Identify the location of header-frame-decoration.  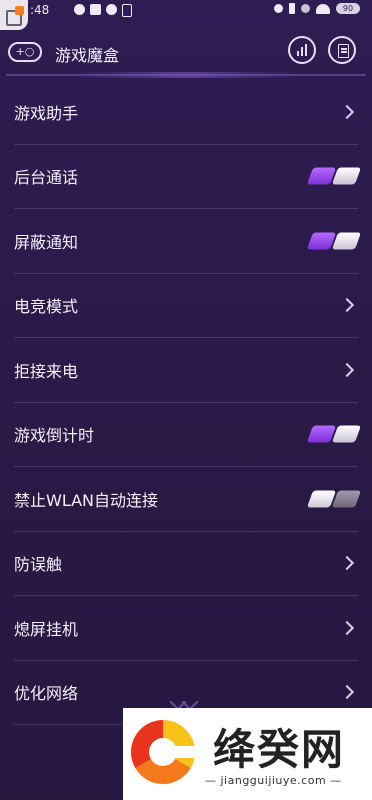
(186, 71).